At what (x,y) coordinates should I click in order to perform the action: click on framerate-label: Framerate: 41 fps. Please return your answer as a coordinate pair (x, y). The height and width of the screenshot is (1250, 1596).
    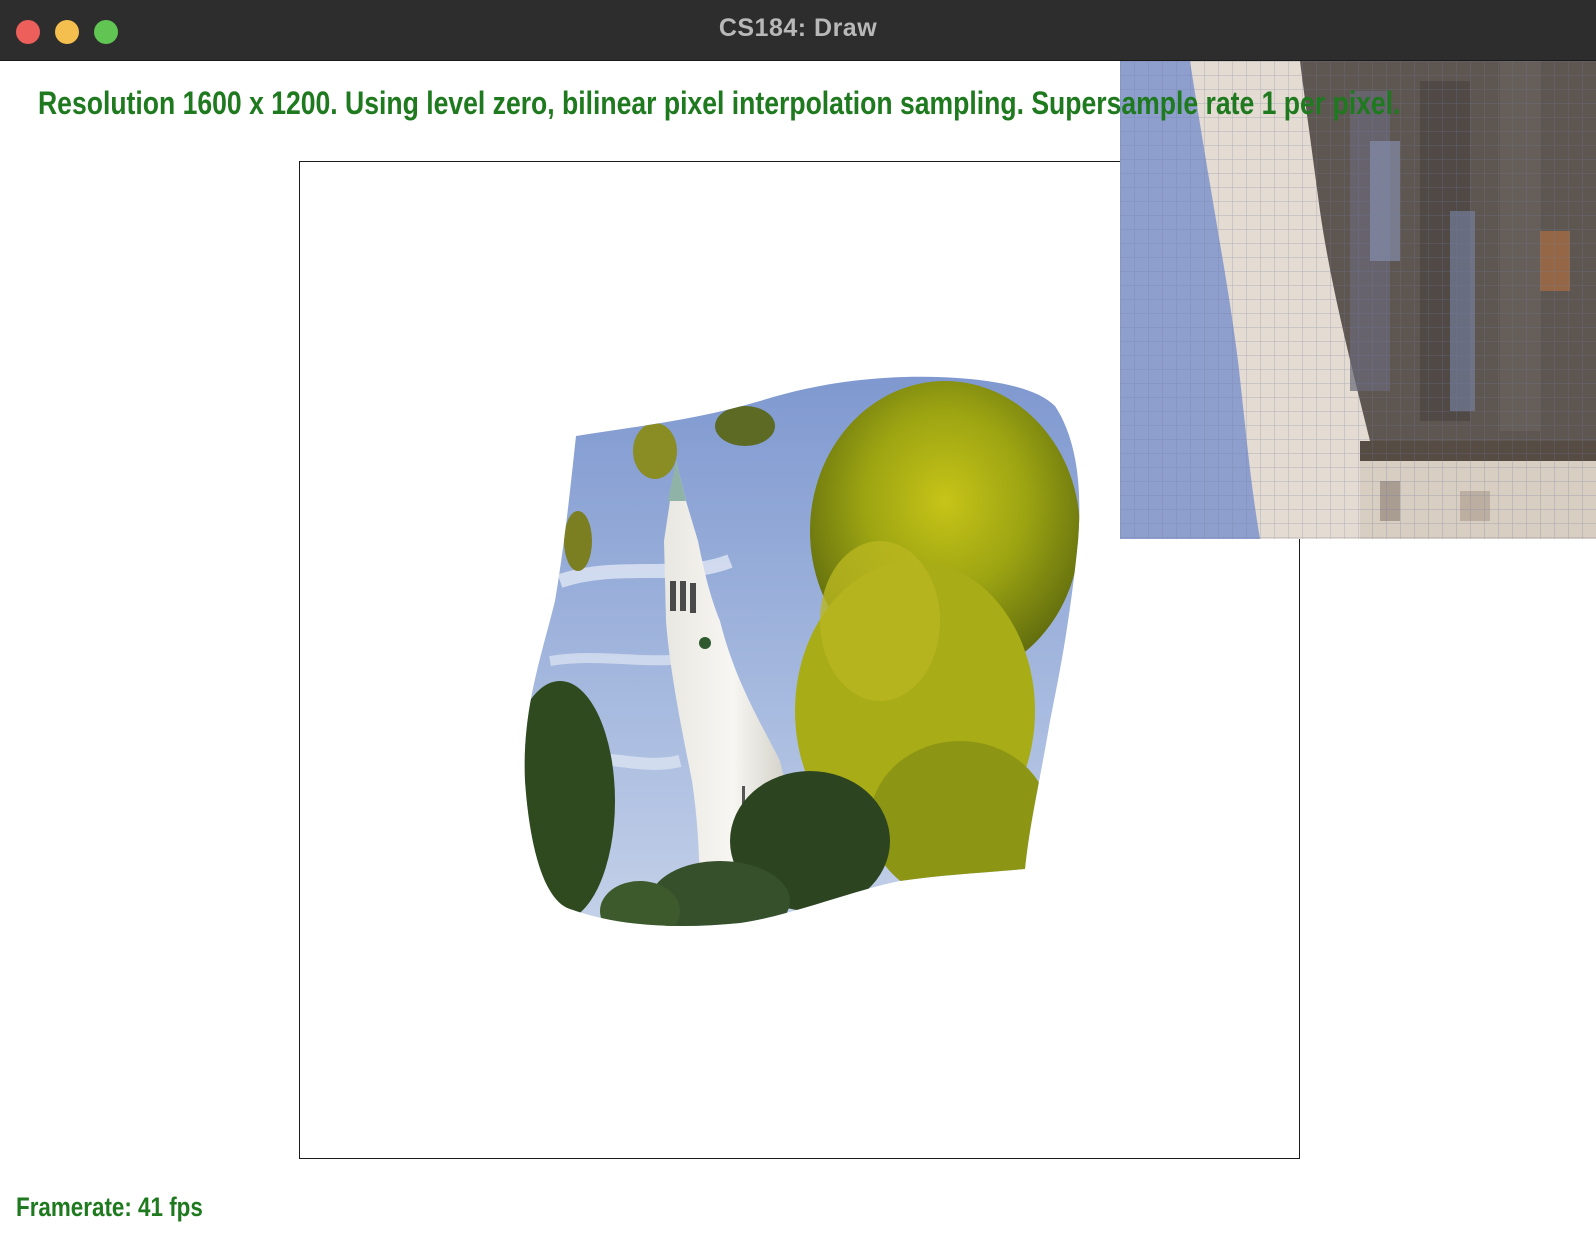
    Looking at the image, I should click on (109, 1207).